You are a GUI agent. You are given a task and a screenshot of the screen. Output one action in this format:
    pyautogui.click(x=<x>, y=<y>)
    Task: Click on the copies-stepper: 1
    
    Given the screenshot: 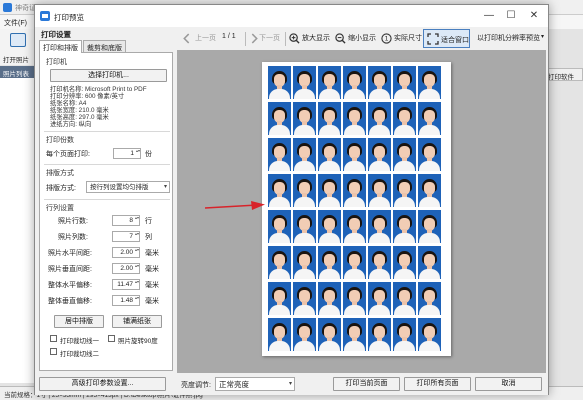 What is the action you would take?
    pyautogui.click(x=127, y=153)
    